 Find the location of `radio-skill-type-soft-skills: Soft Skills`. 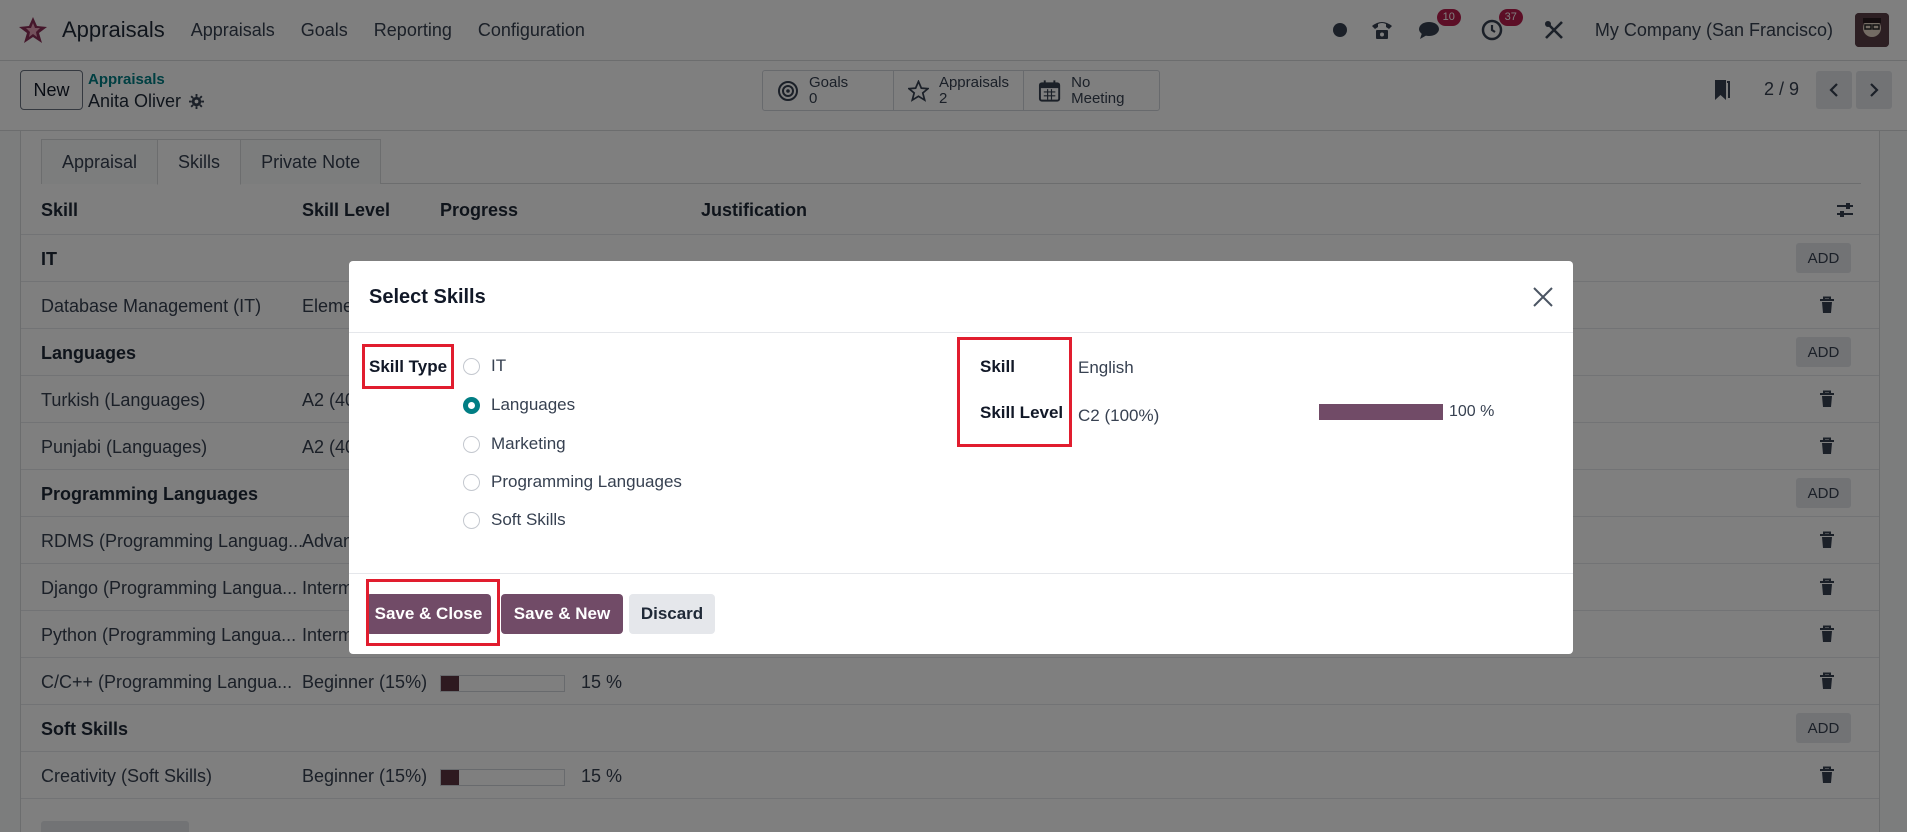

radio-skill-type-soft-skills: Soft Skills is located at coordinates (514, 520).